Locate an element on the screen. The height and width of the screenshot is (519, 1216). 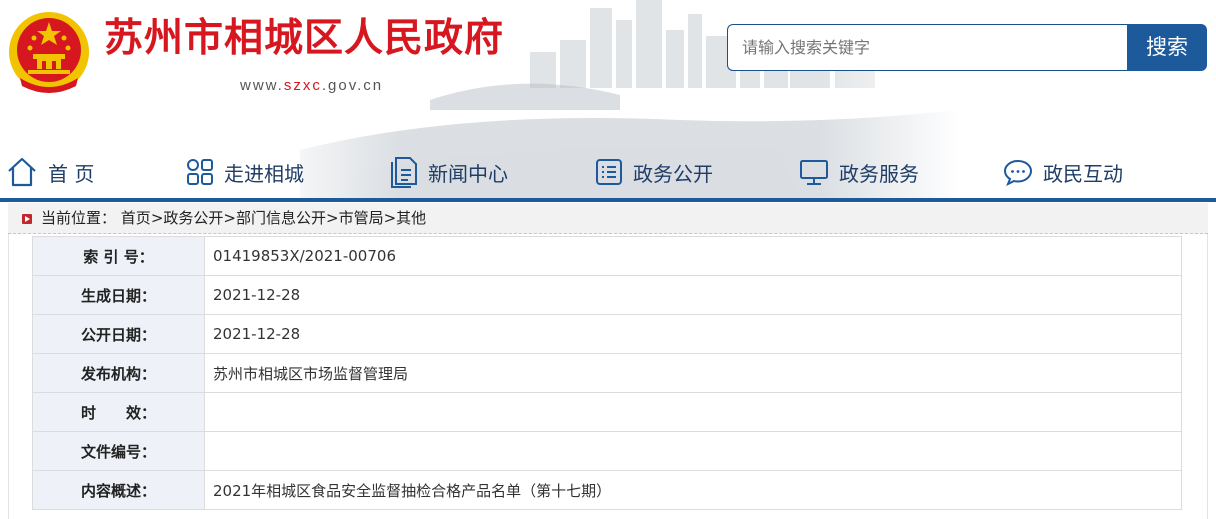
nav-label-interaction: 政民互动 is located at coordinates (1083, 173).